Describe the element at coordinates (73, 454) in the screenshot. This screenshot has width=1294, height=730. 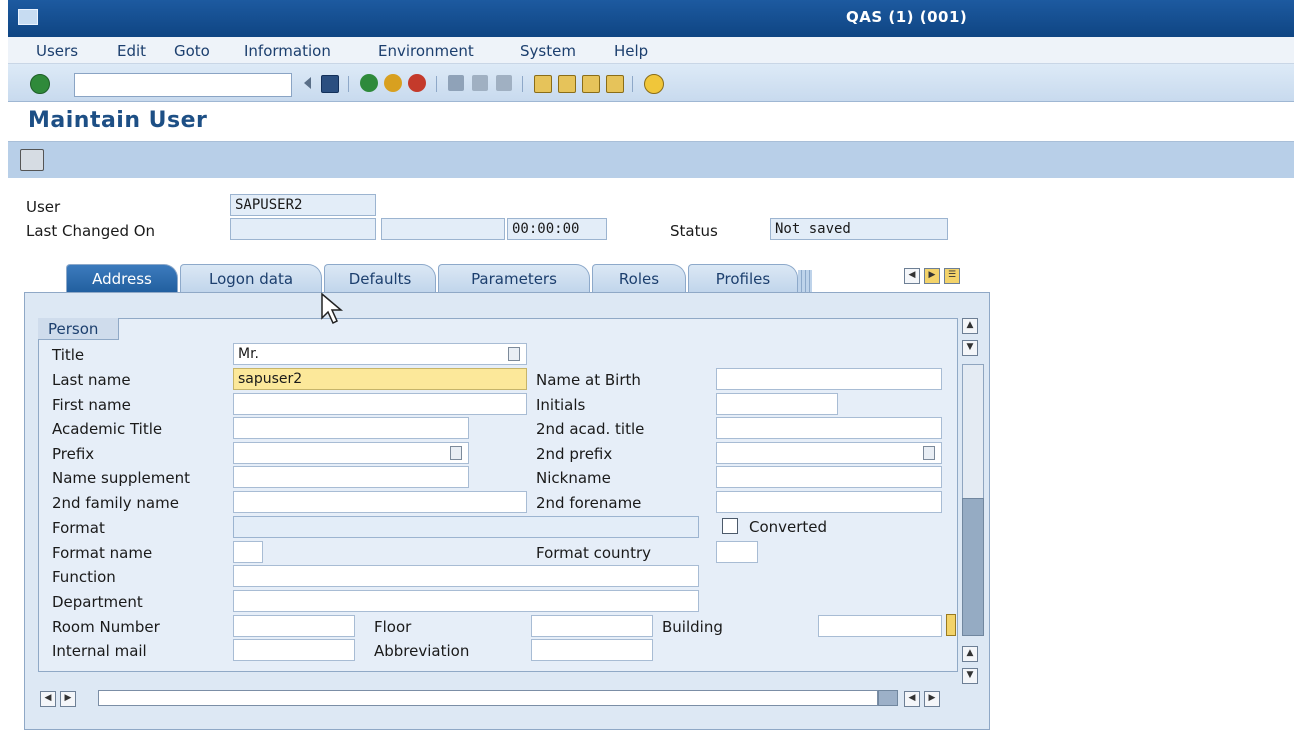
I see `prefix-label: Prefix` at that location.